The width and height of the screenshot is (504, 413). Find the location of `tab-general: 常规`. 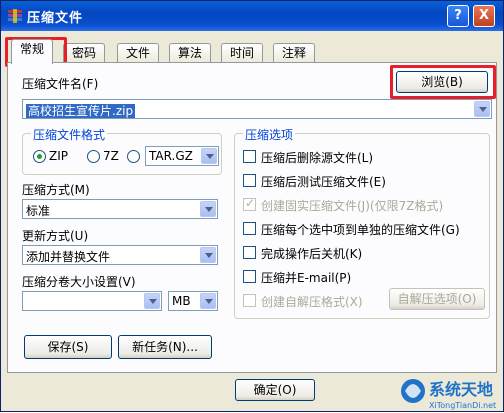

tab-general: 常规 is located at coordinates (32, 51).